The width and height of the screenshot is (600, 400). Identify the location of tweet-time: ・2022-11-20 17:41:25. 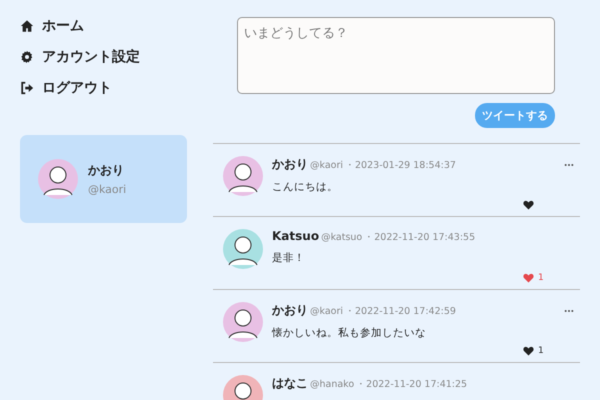
(412, 384).